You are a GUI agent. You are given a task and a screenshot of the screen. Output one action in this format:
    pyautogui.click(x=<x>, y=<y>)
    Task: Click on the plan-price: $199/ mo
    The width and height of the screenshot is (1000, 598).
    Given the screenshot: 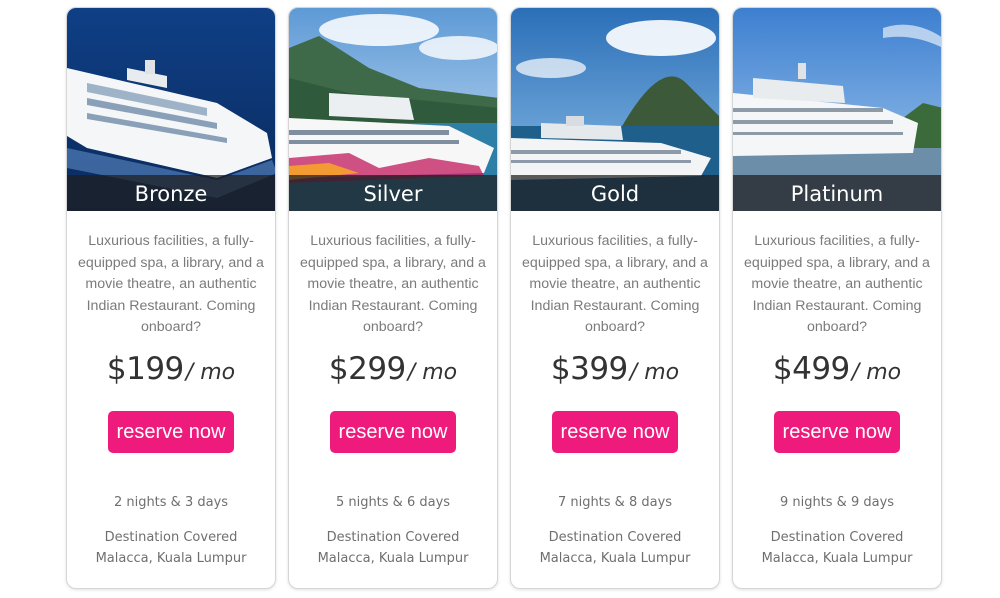 What is the action you would take?
    pyautogui.click(x=171, y=373)
    